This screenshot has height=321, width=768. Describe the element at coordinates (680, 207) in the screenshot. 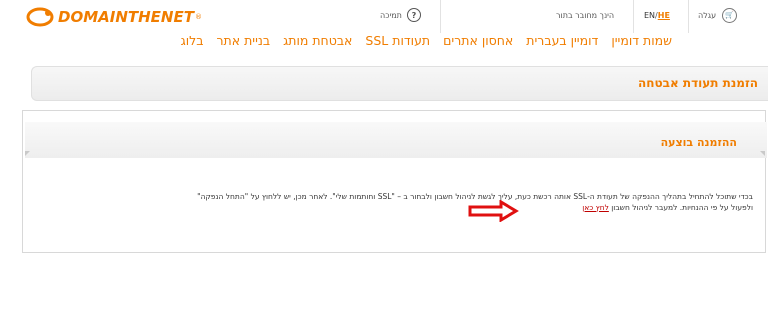

I see `message-line-2-text: ולפעול על פי ההנחיות. למעבר לניהול חשבון` at that location.